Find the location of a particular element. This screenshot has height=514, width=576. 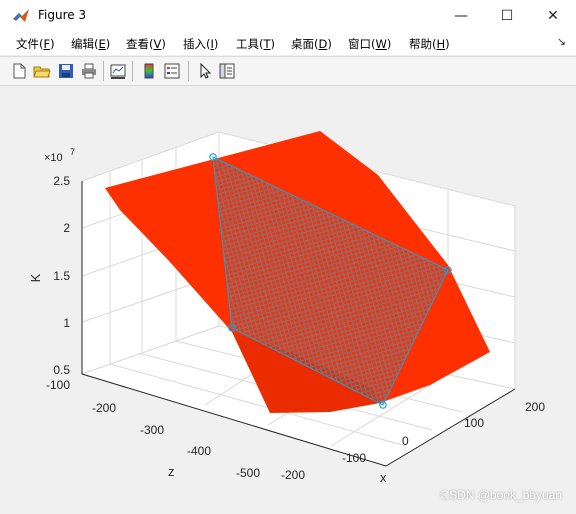

menu-desktop: 桌面(D) is located at coordinates (311, 44).